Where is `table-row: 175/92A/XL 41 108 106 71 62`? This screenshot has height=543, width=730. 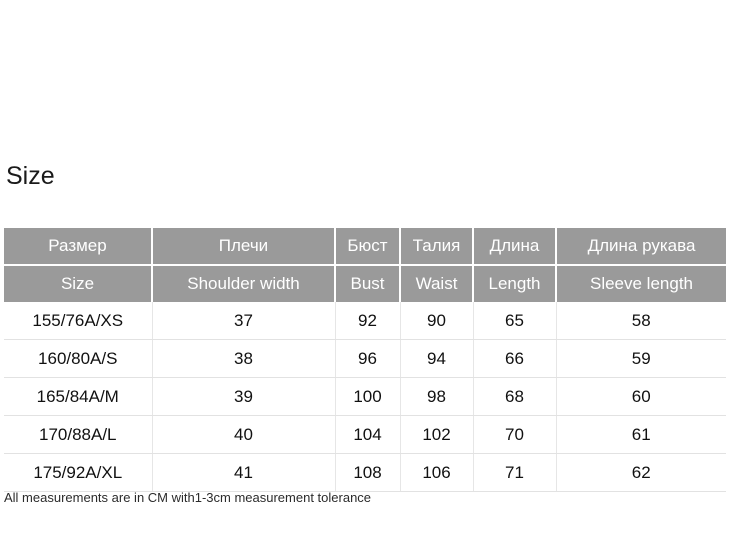 table-row: 175/92A/XL 41 108 106 71 62 is located at coordinates (365, 472).